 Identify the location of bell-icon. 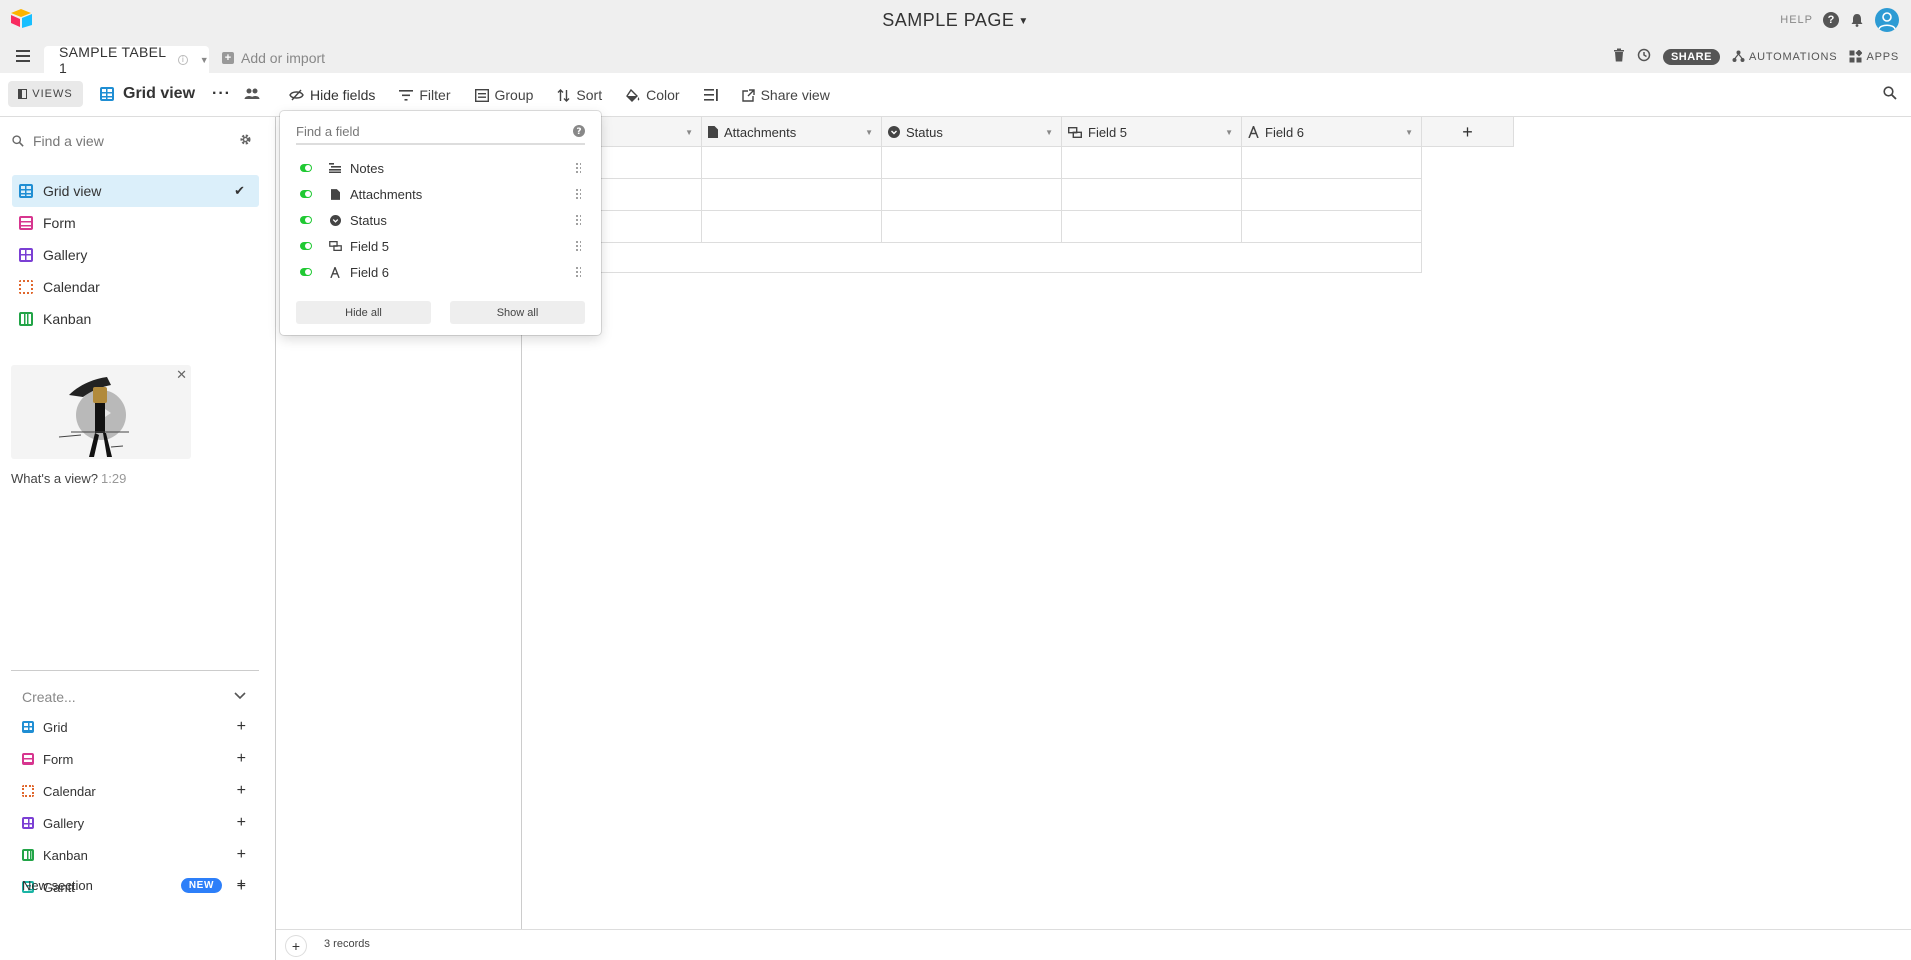
(1857, 20).